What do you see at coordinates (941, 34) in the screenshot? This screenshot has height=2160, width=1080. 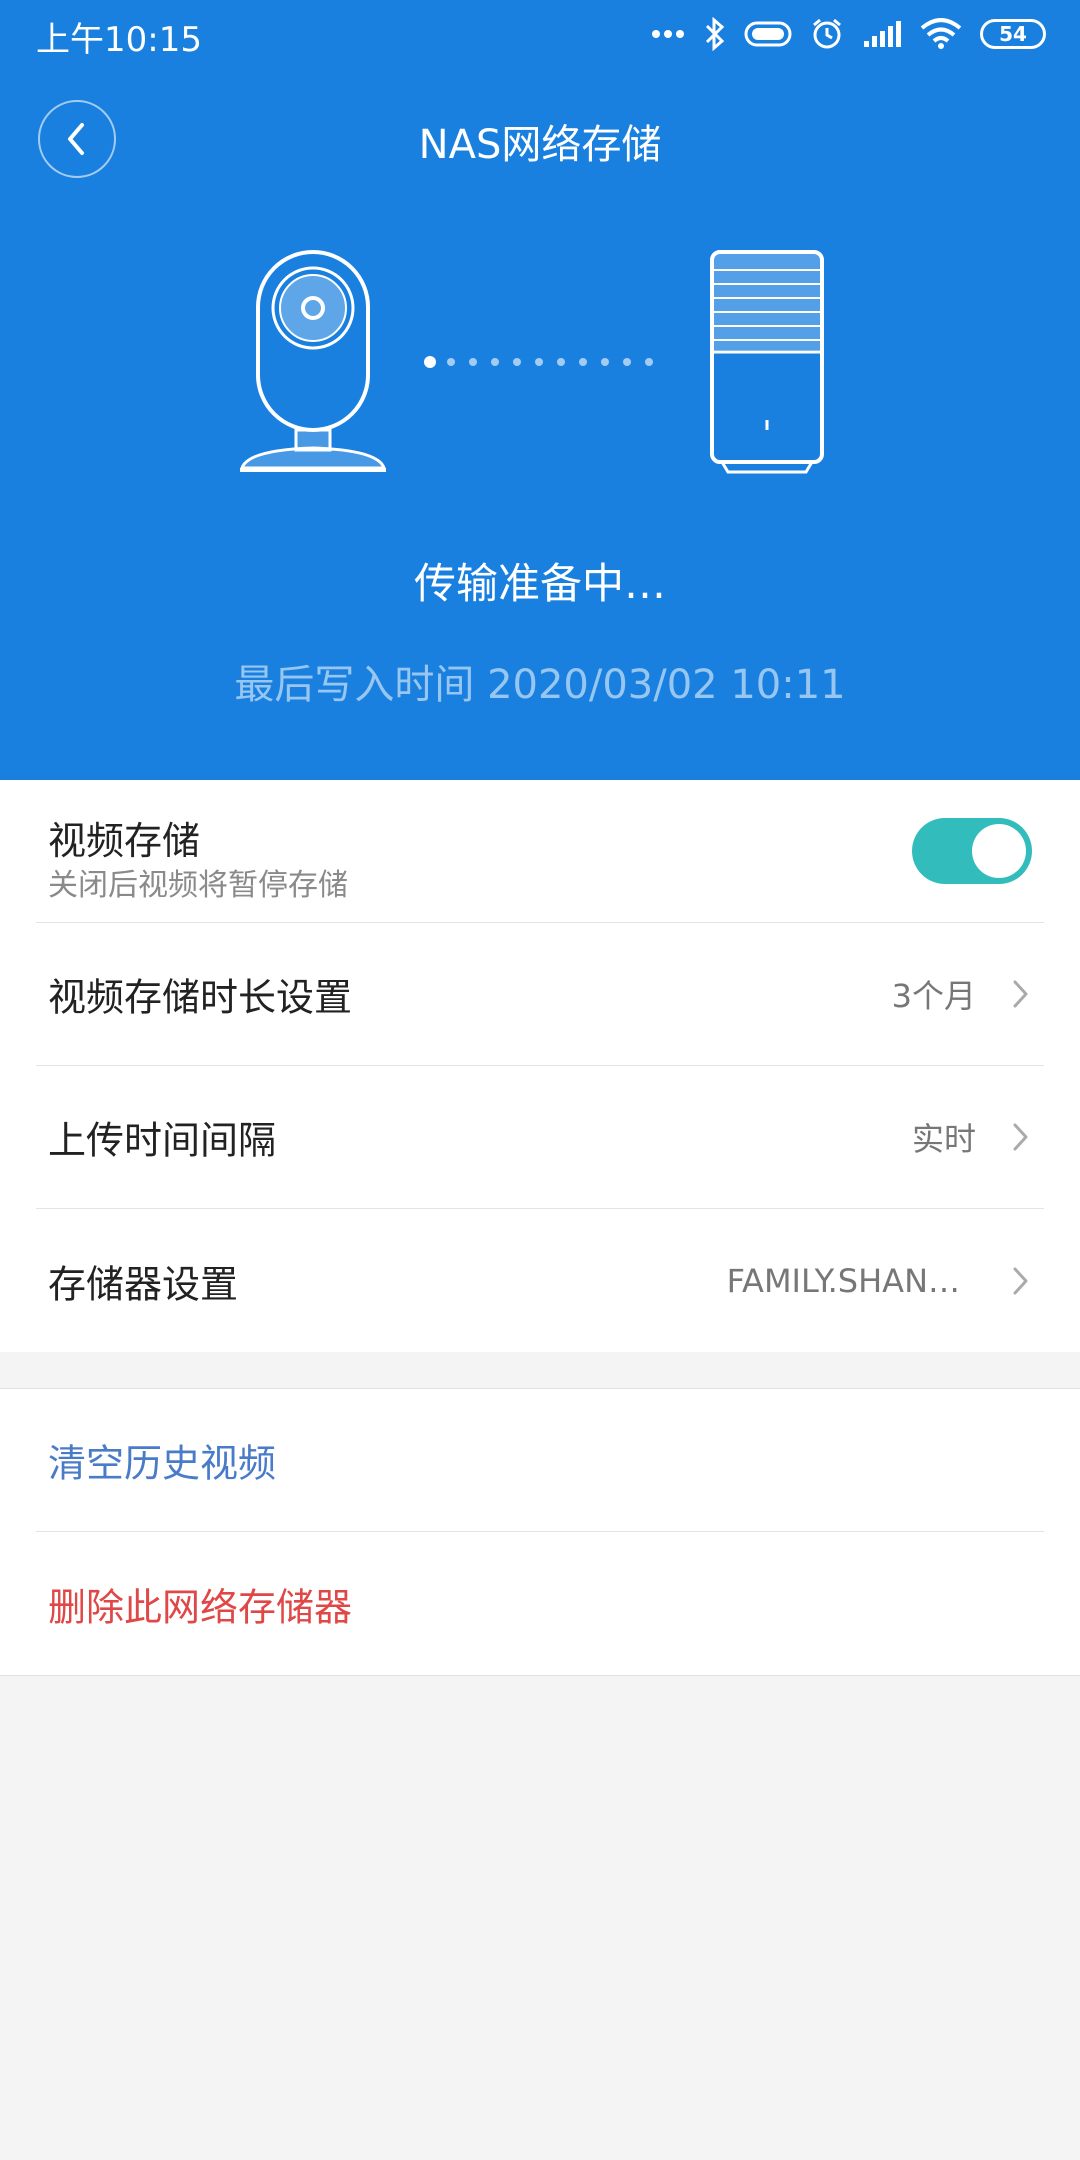 I see `wifi-icon` at bounding box center [941, 34].